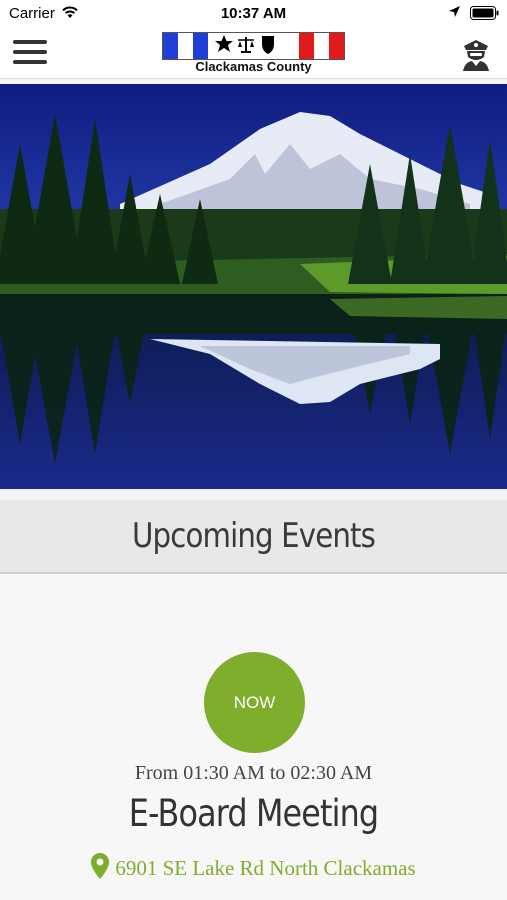  I want to click on event-location-link: 6901 SE Lake Rd North Clackamas, so click(253, 869).